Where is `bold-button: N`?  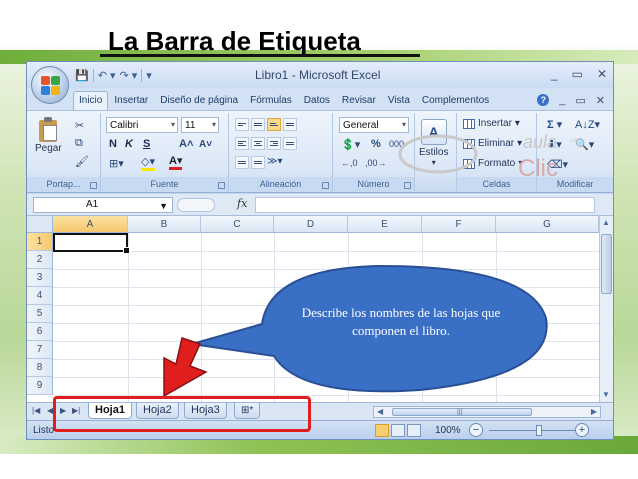 bold-button: N is located at coordinates (113, 144).